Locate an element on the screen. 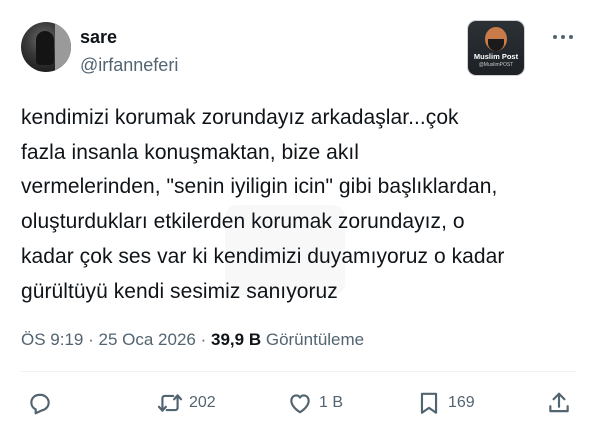 This screenshot has width=594, height=429. muslim-post-logo: Muslim Post @MuslimPOST is located at coordinates (496, 48).